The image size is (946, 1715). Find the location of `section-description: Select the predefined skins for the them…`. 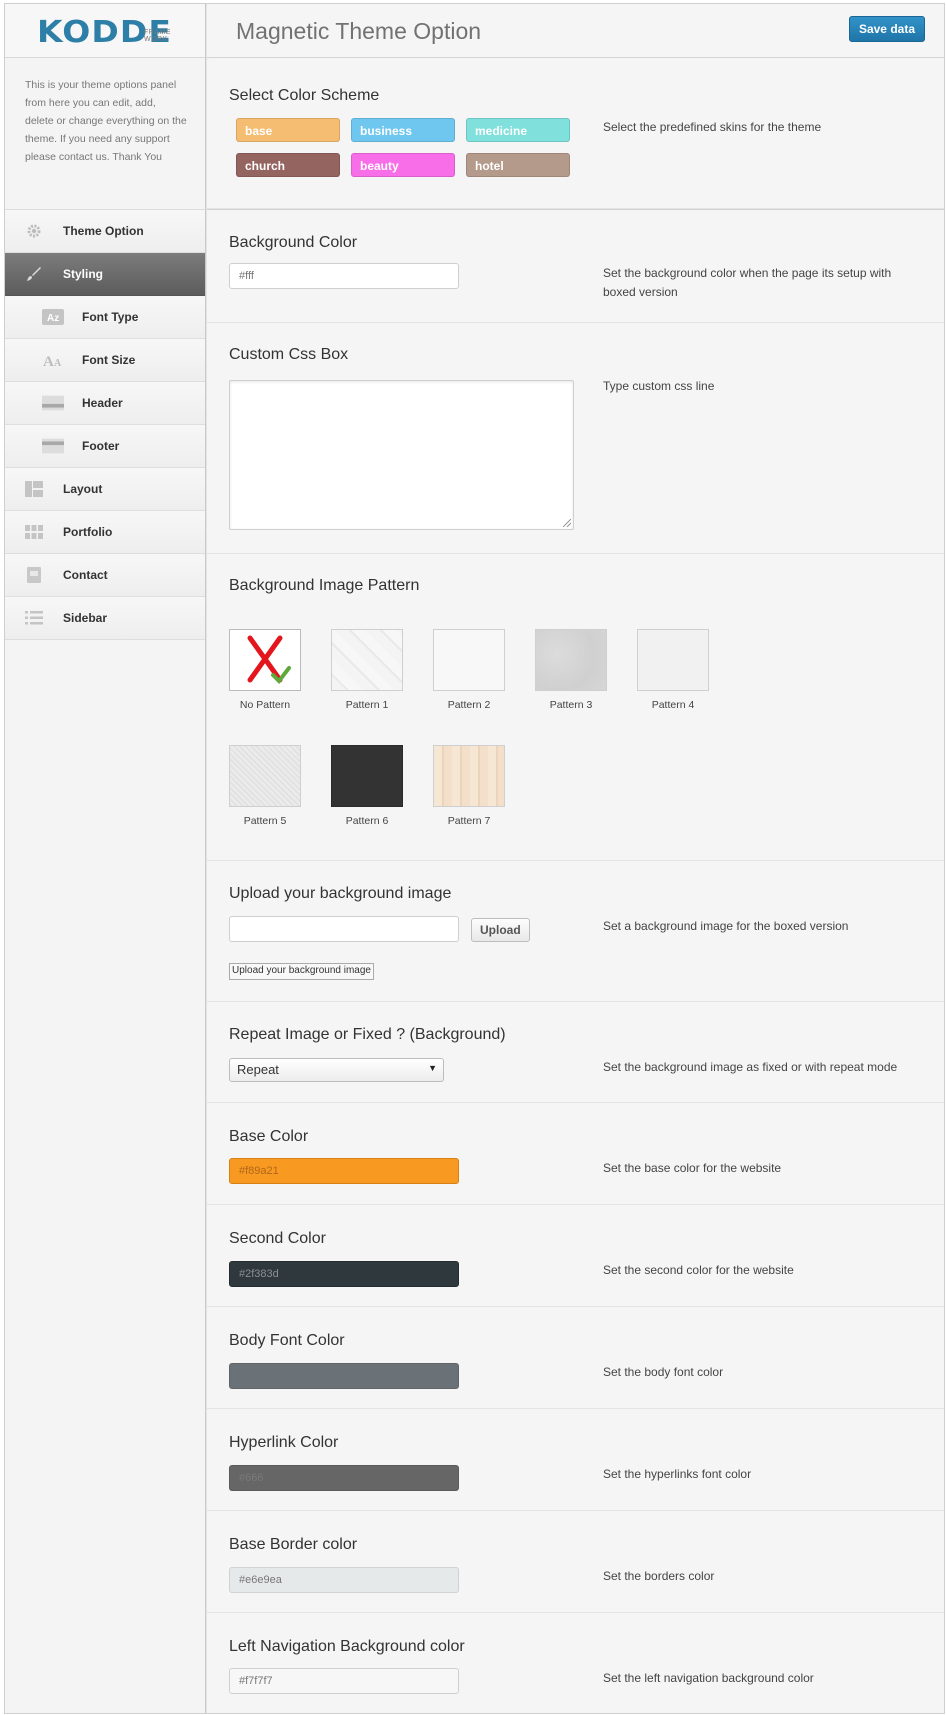

section-description: Select the predefined skins for the them… is located at coordinates (712, 127).